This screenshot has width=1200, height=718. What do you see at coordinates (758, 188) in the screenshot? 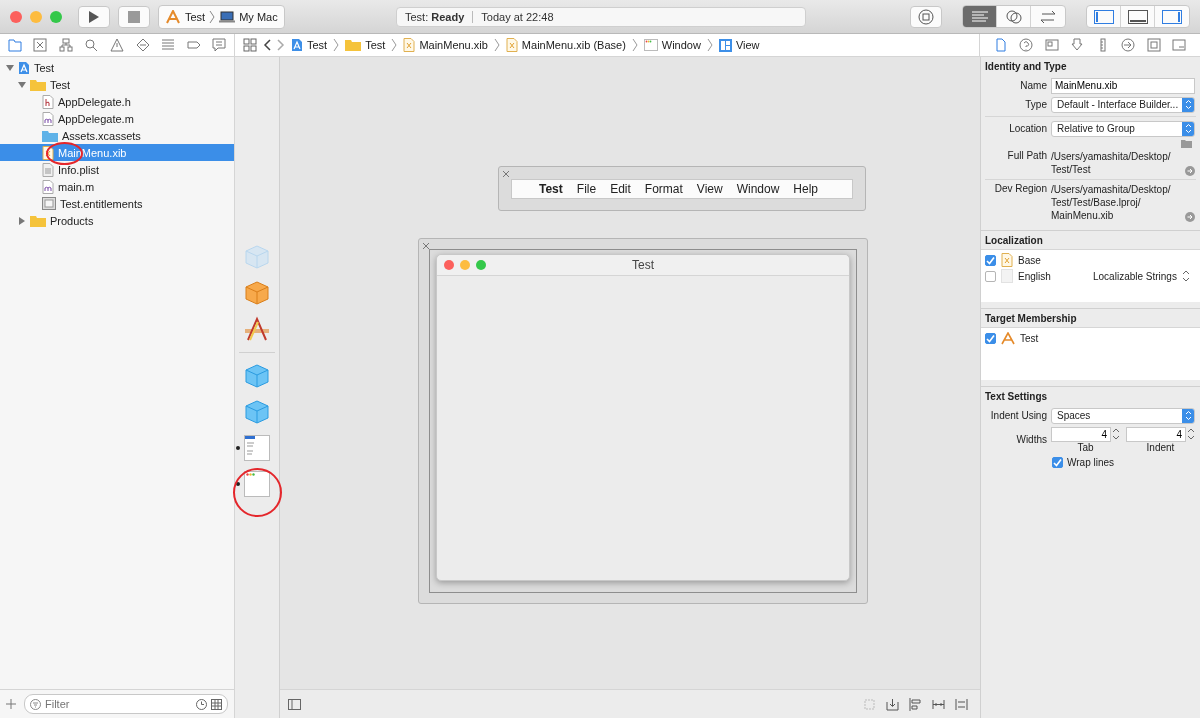
I see `menu-item: Window` at bounding box center [758, 188].